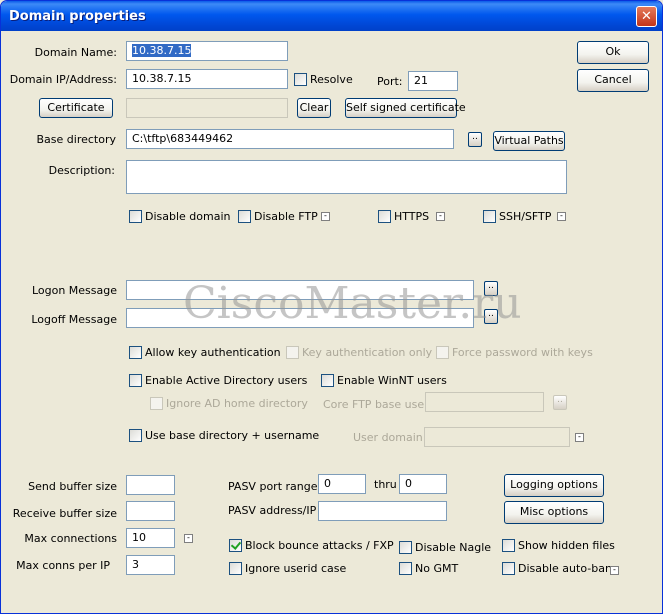 Image resolution: width=663 pixels, height=614 pixels. I want to click on receive-buffer-size-input, so click(150, 511).